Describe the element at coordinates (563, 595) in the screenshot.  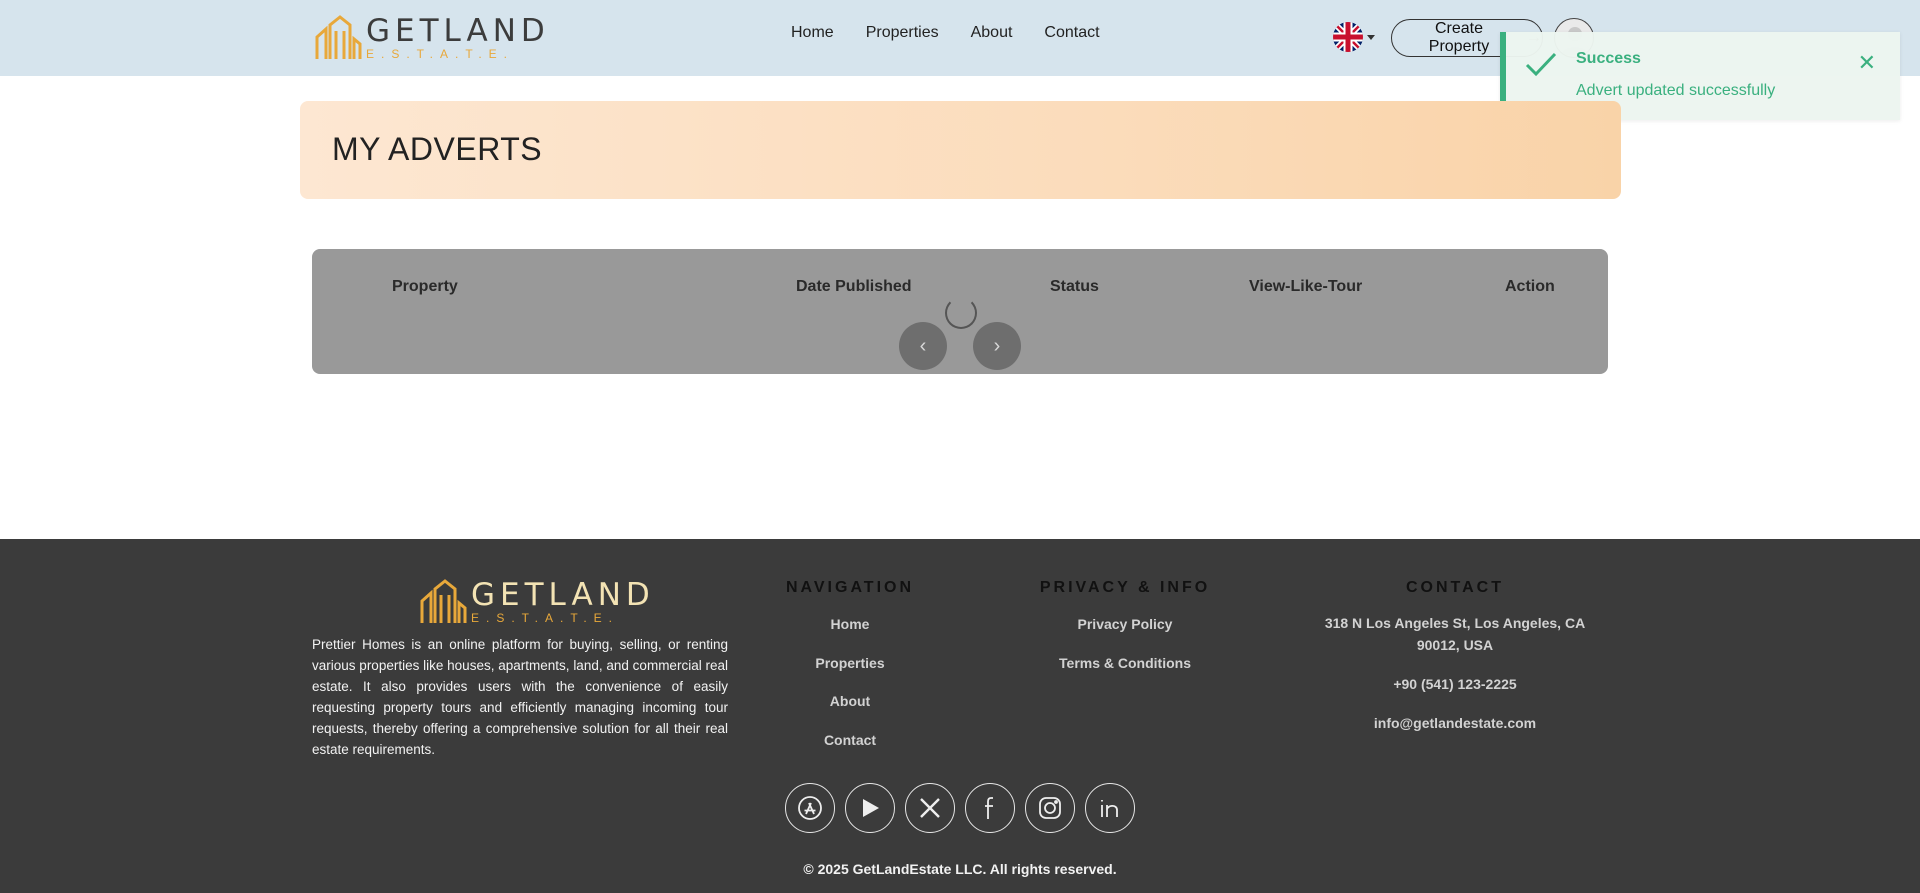
I see `footer-logo-title: GETLAND` at that location.